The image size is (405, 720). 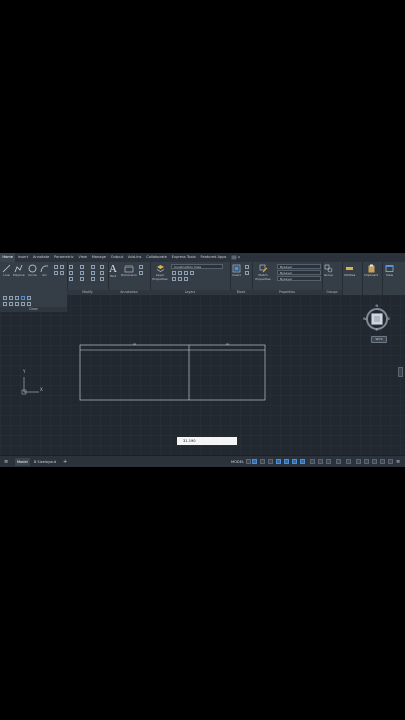 What do you see at coordinates (102, 279) in the screenshot?
I see `offset-icon` at bounding box center [102, 279].